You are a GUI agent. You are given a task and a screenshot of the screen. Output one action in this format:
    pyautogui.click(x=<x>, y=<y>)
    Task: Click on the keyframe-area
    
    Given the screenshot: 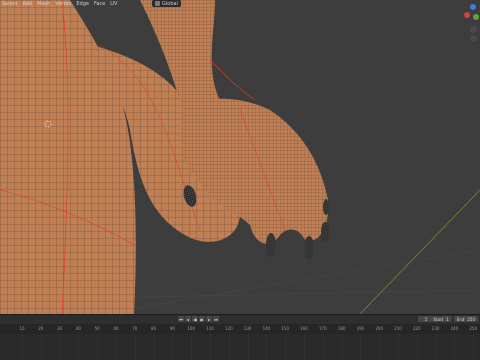 What is the action you would take?
    pyautogui.click(x=240, y=347)
    